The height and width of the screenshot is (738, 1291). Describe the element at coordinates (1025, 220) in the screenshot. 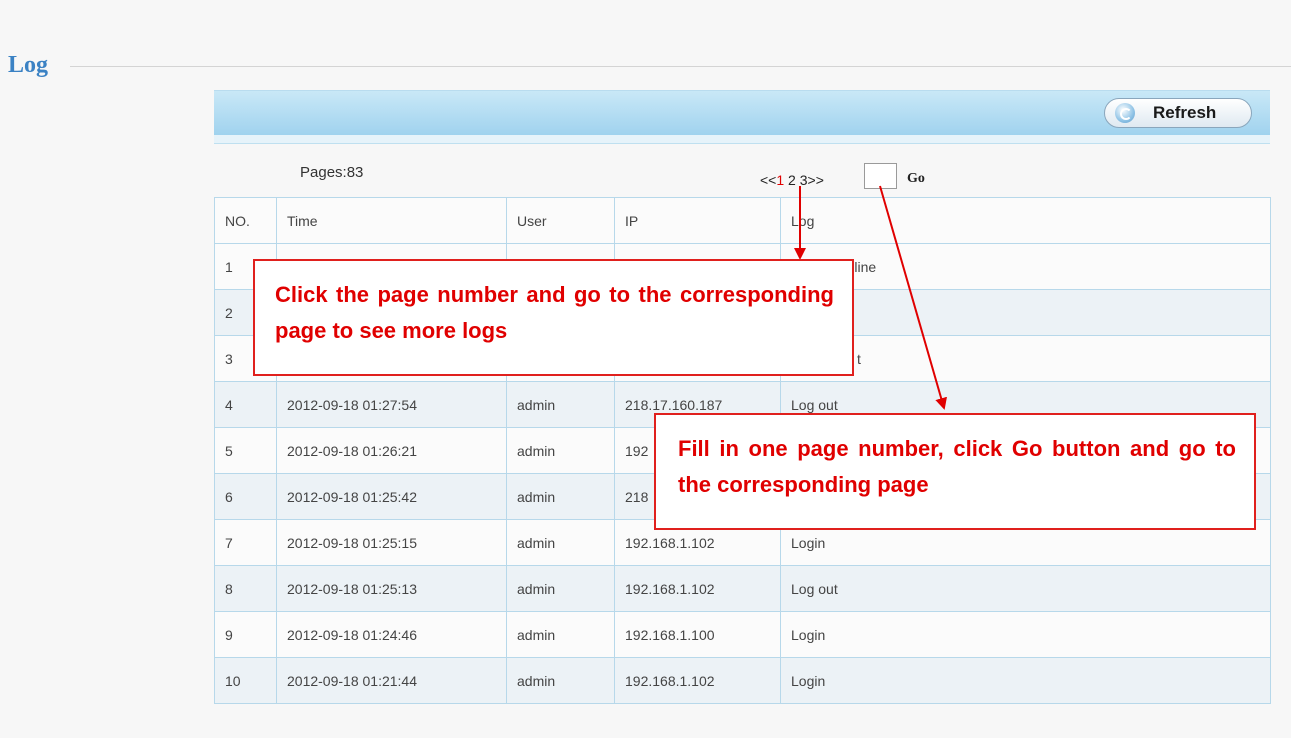

I see `column-header-log: Log` at that location.